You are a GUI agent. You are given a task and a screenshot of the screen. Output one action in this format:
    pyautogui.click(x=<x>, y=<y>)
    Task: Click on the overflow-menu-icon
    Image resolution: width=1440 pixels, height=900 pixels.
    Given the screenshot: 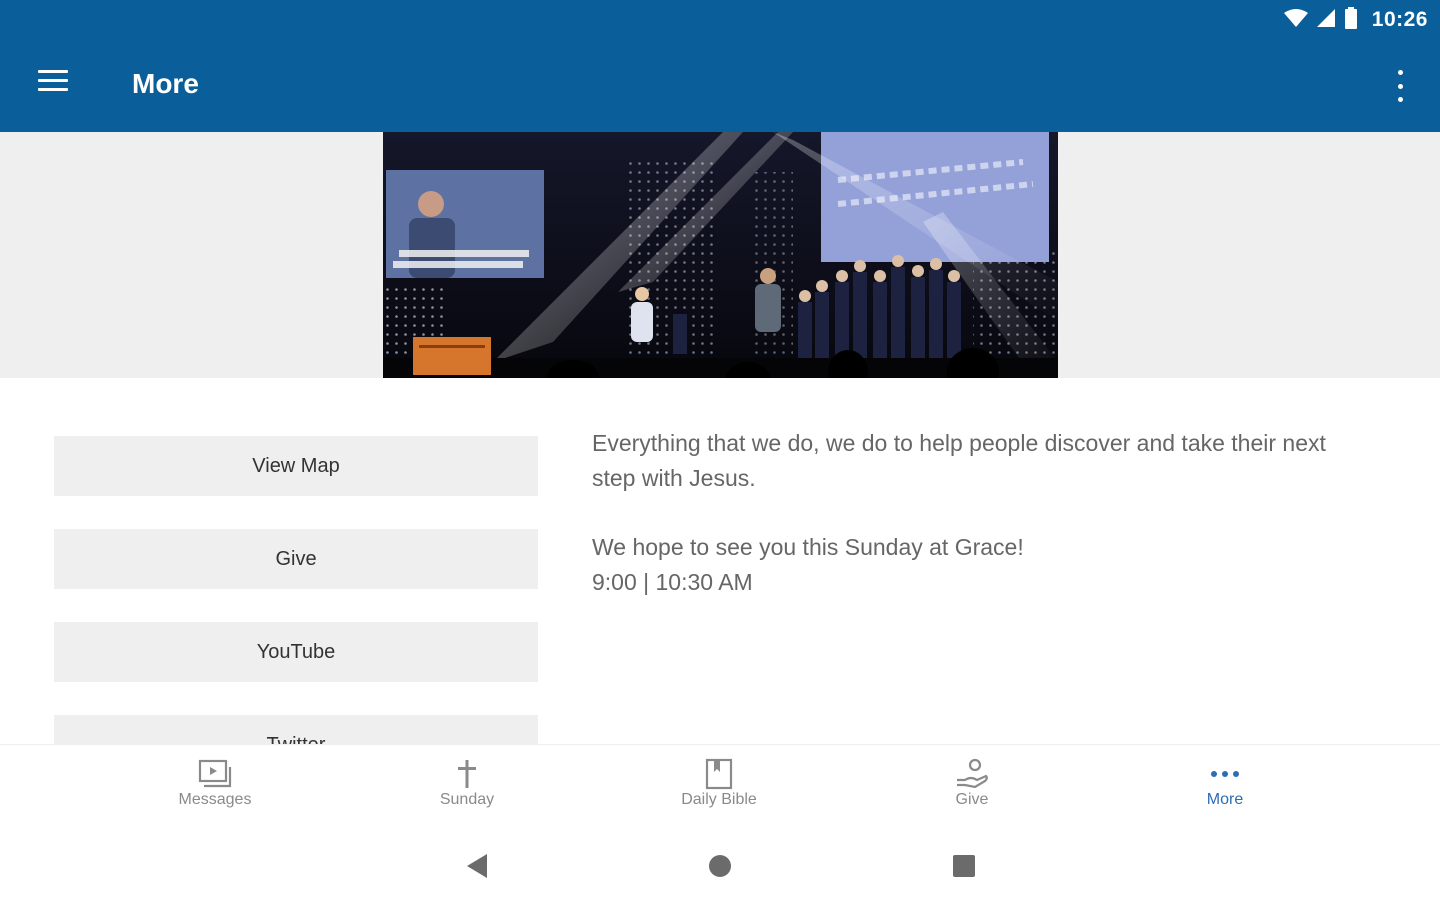 What is the action you would take?
    pyautogui.click(x=1400, y=86)
    